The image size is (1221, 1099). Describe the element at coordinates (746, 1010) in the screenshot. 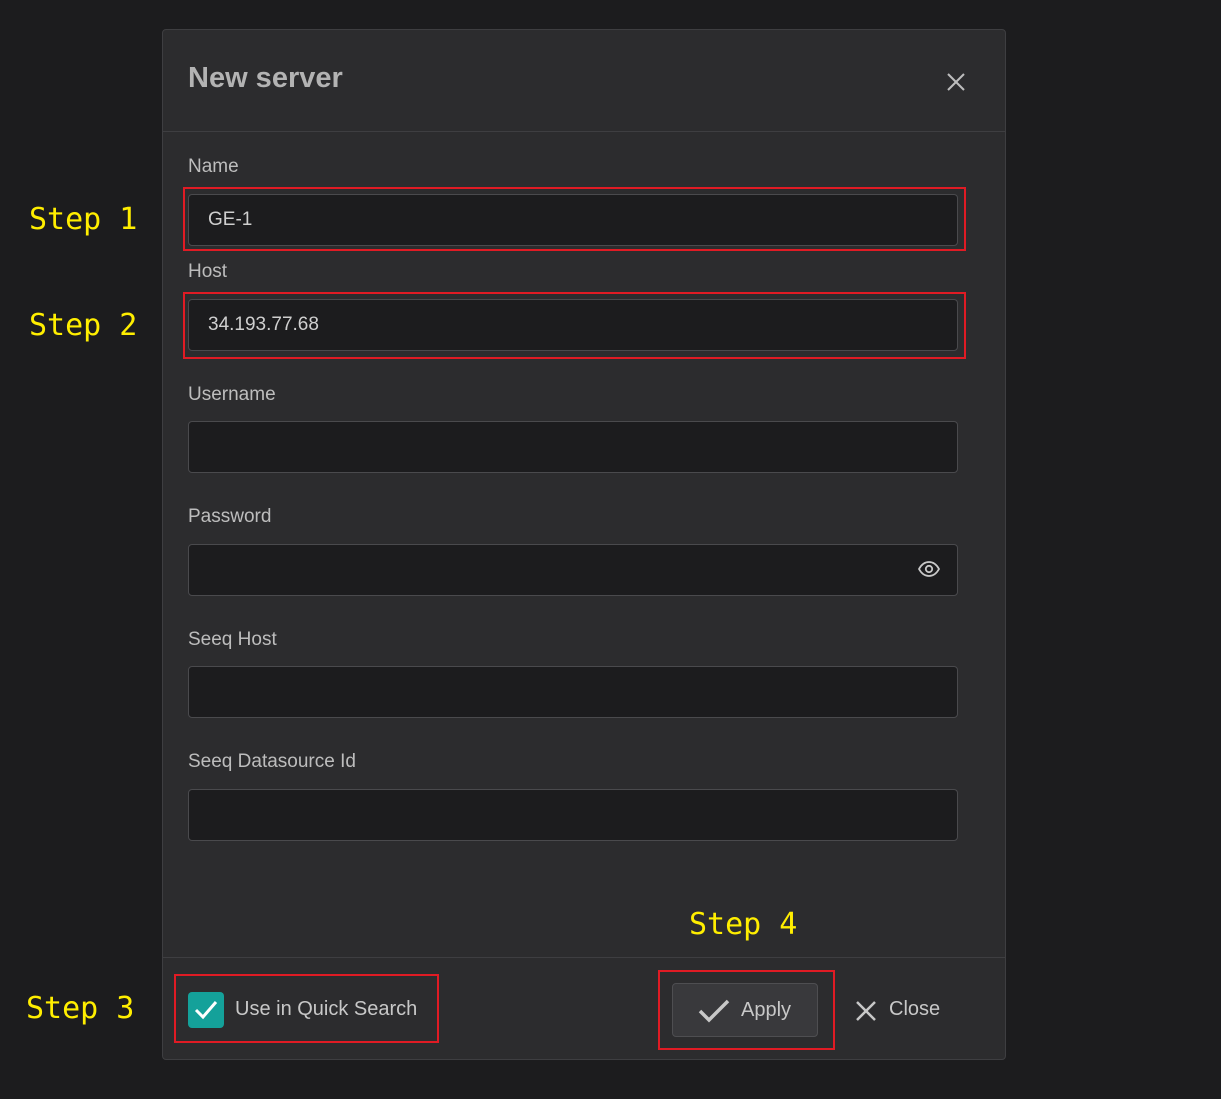

I see `step4-highlight` at that location.